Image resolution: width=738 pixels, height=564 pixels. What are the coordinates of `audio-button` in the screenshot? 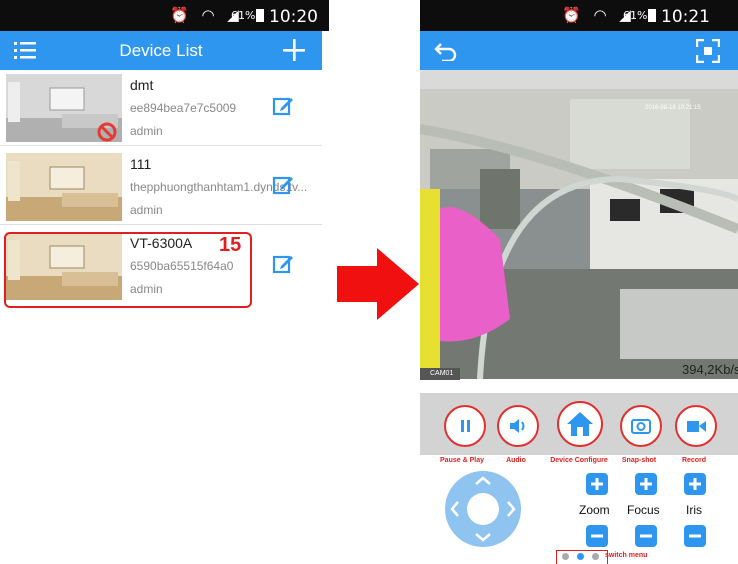 It's located at (518, 426).